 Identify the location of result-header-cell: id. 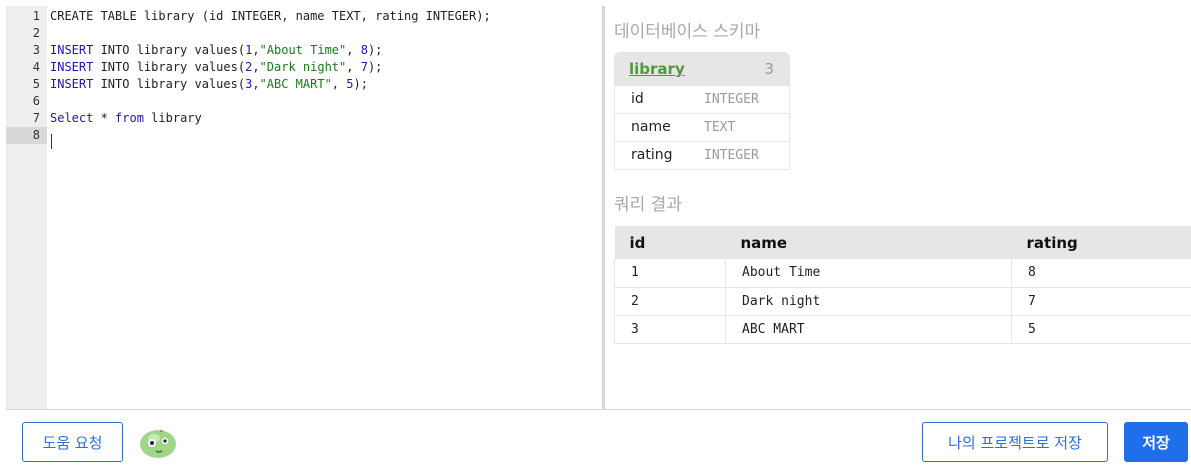
(670, 242).